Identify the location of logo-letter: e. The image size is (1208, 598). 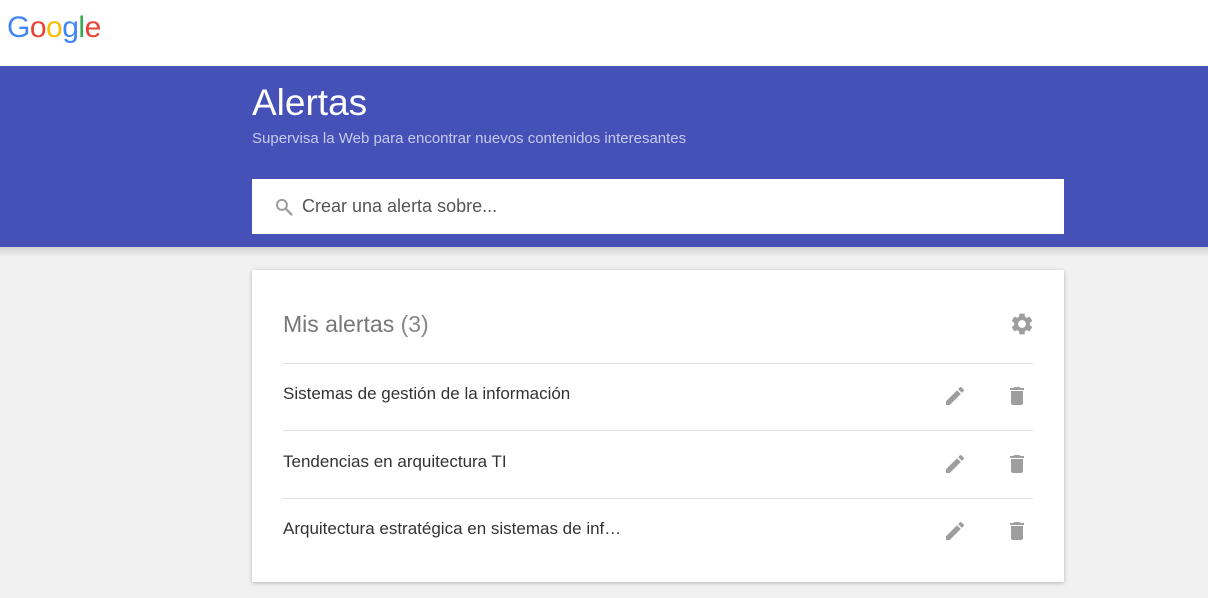
(93, 27).